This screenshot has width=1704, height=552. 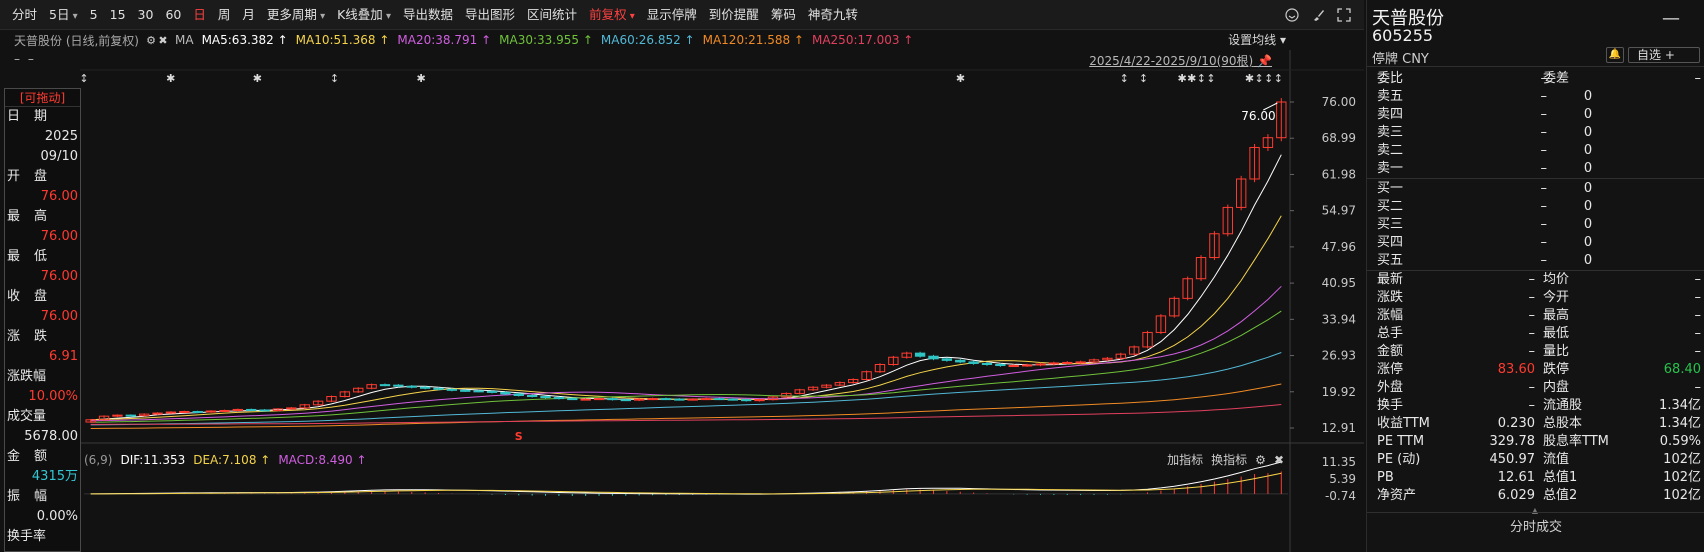 I want to click on fullscreen-icon, so click(x=1344, y=15).